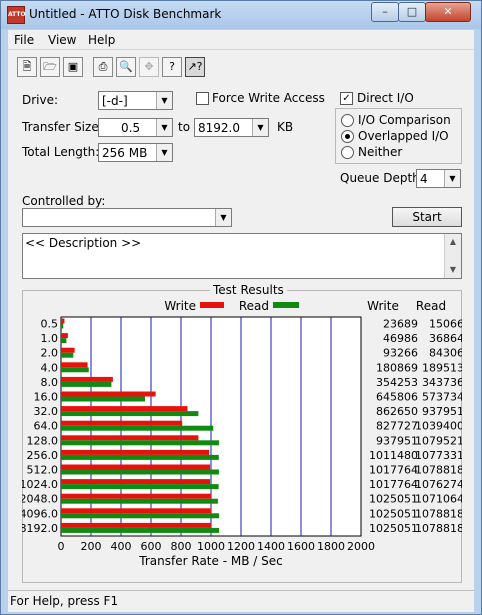 The width and height of the screenshot is (482, 615). I want to click on force-write-label: Force Write Access, so click(268, 98).